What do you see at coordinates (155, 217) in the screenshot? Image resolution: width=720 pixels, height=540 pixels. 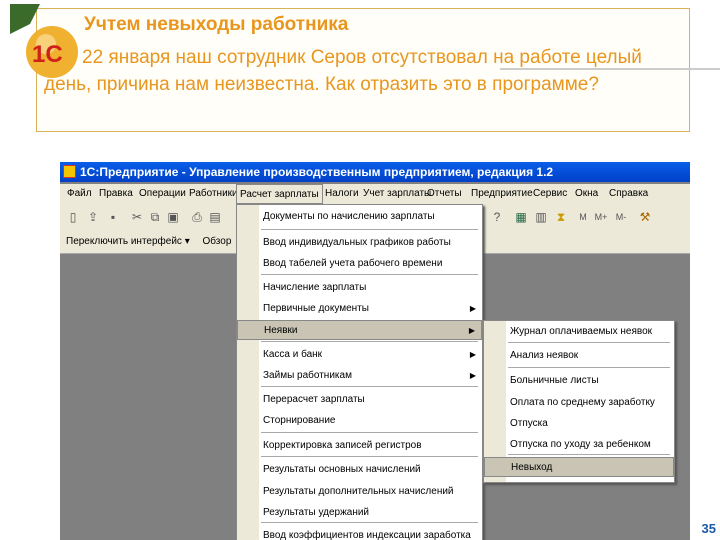 I see `copy-icon: ⧉` at bounding box center [155, 217].